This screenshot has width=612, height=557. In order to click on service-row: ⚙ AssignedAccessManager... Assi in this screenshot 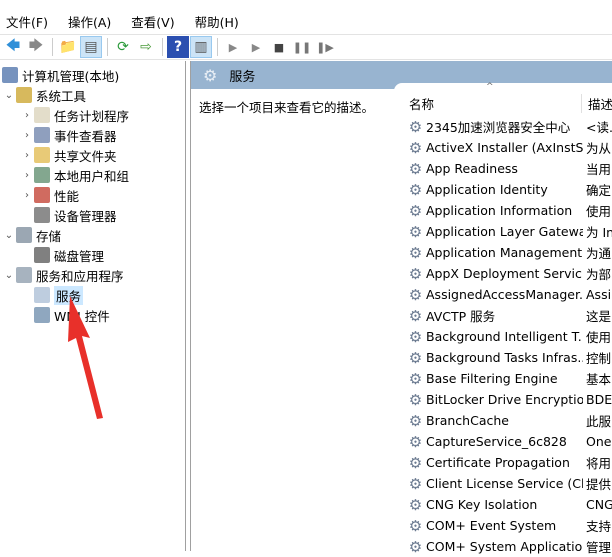, I will do `click(503, 294)`.